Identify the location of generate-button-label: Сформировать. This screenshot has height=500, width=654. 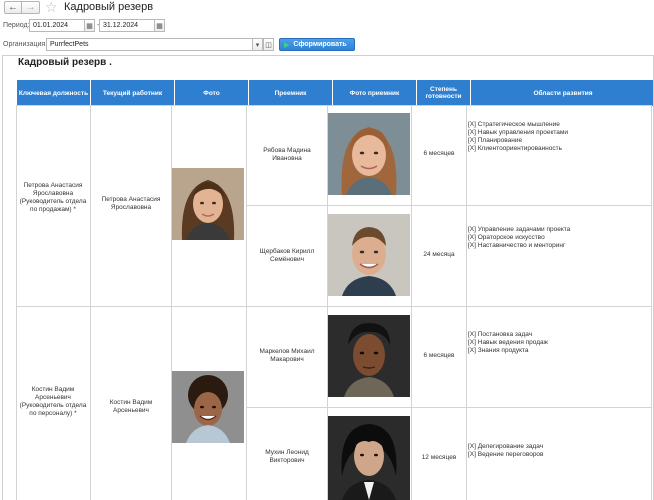
(320, 44).